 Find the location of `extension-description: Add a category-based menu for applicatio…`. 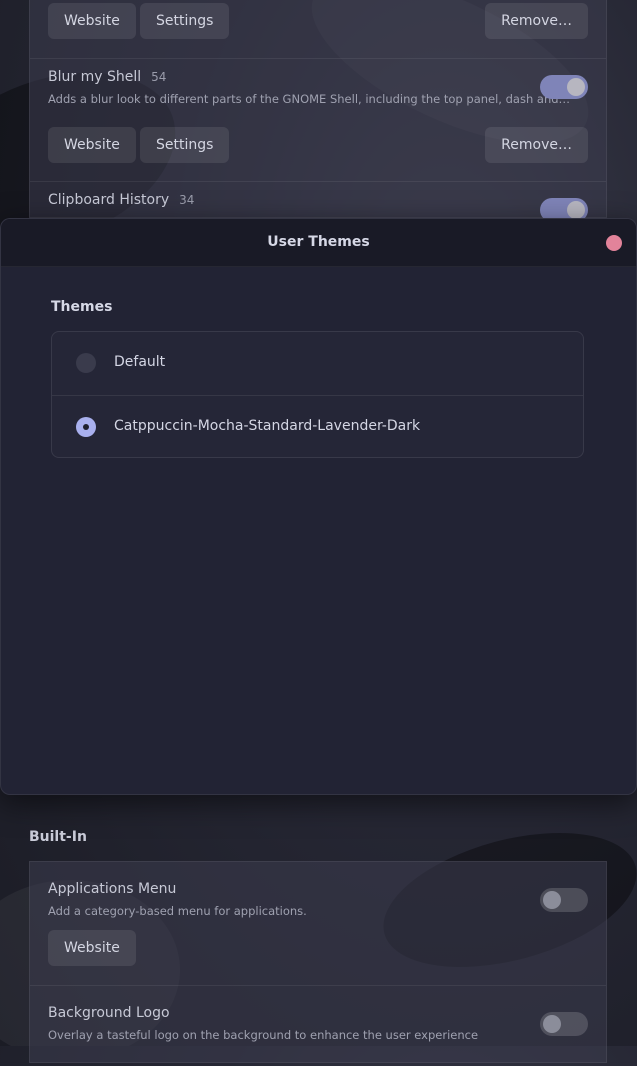

extension-description: Add a category-based menu for applicatio… is located at coordinates (177, 911).